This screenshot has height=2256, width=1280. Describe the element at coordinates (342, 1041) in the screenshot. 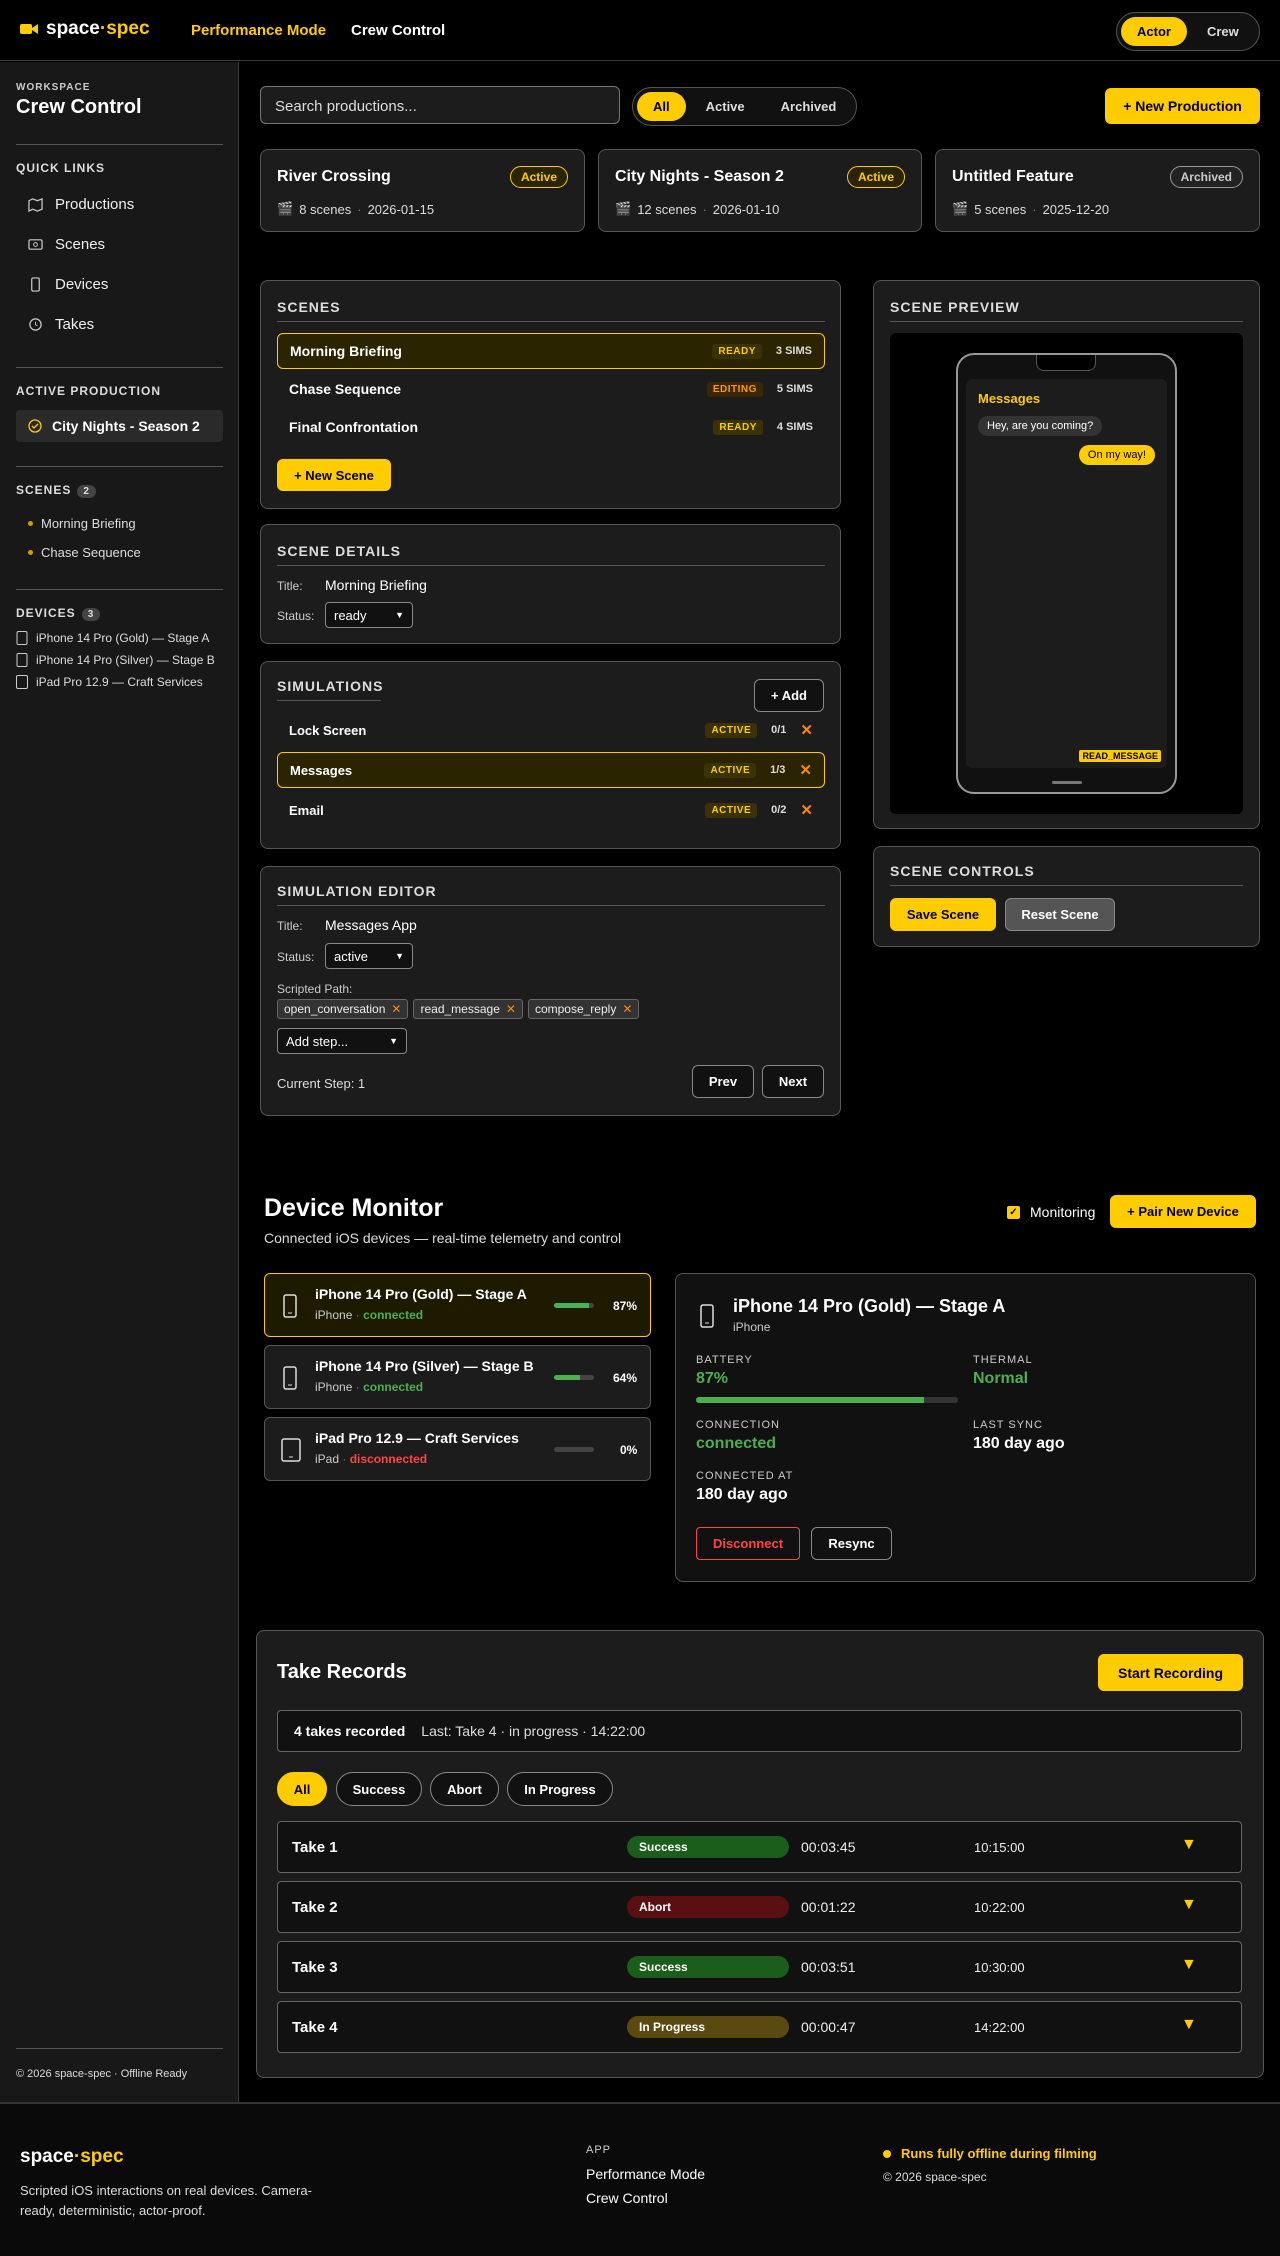

I see `add-step-select: Add step... ▼` at that location.